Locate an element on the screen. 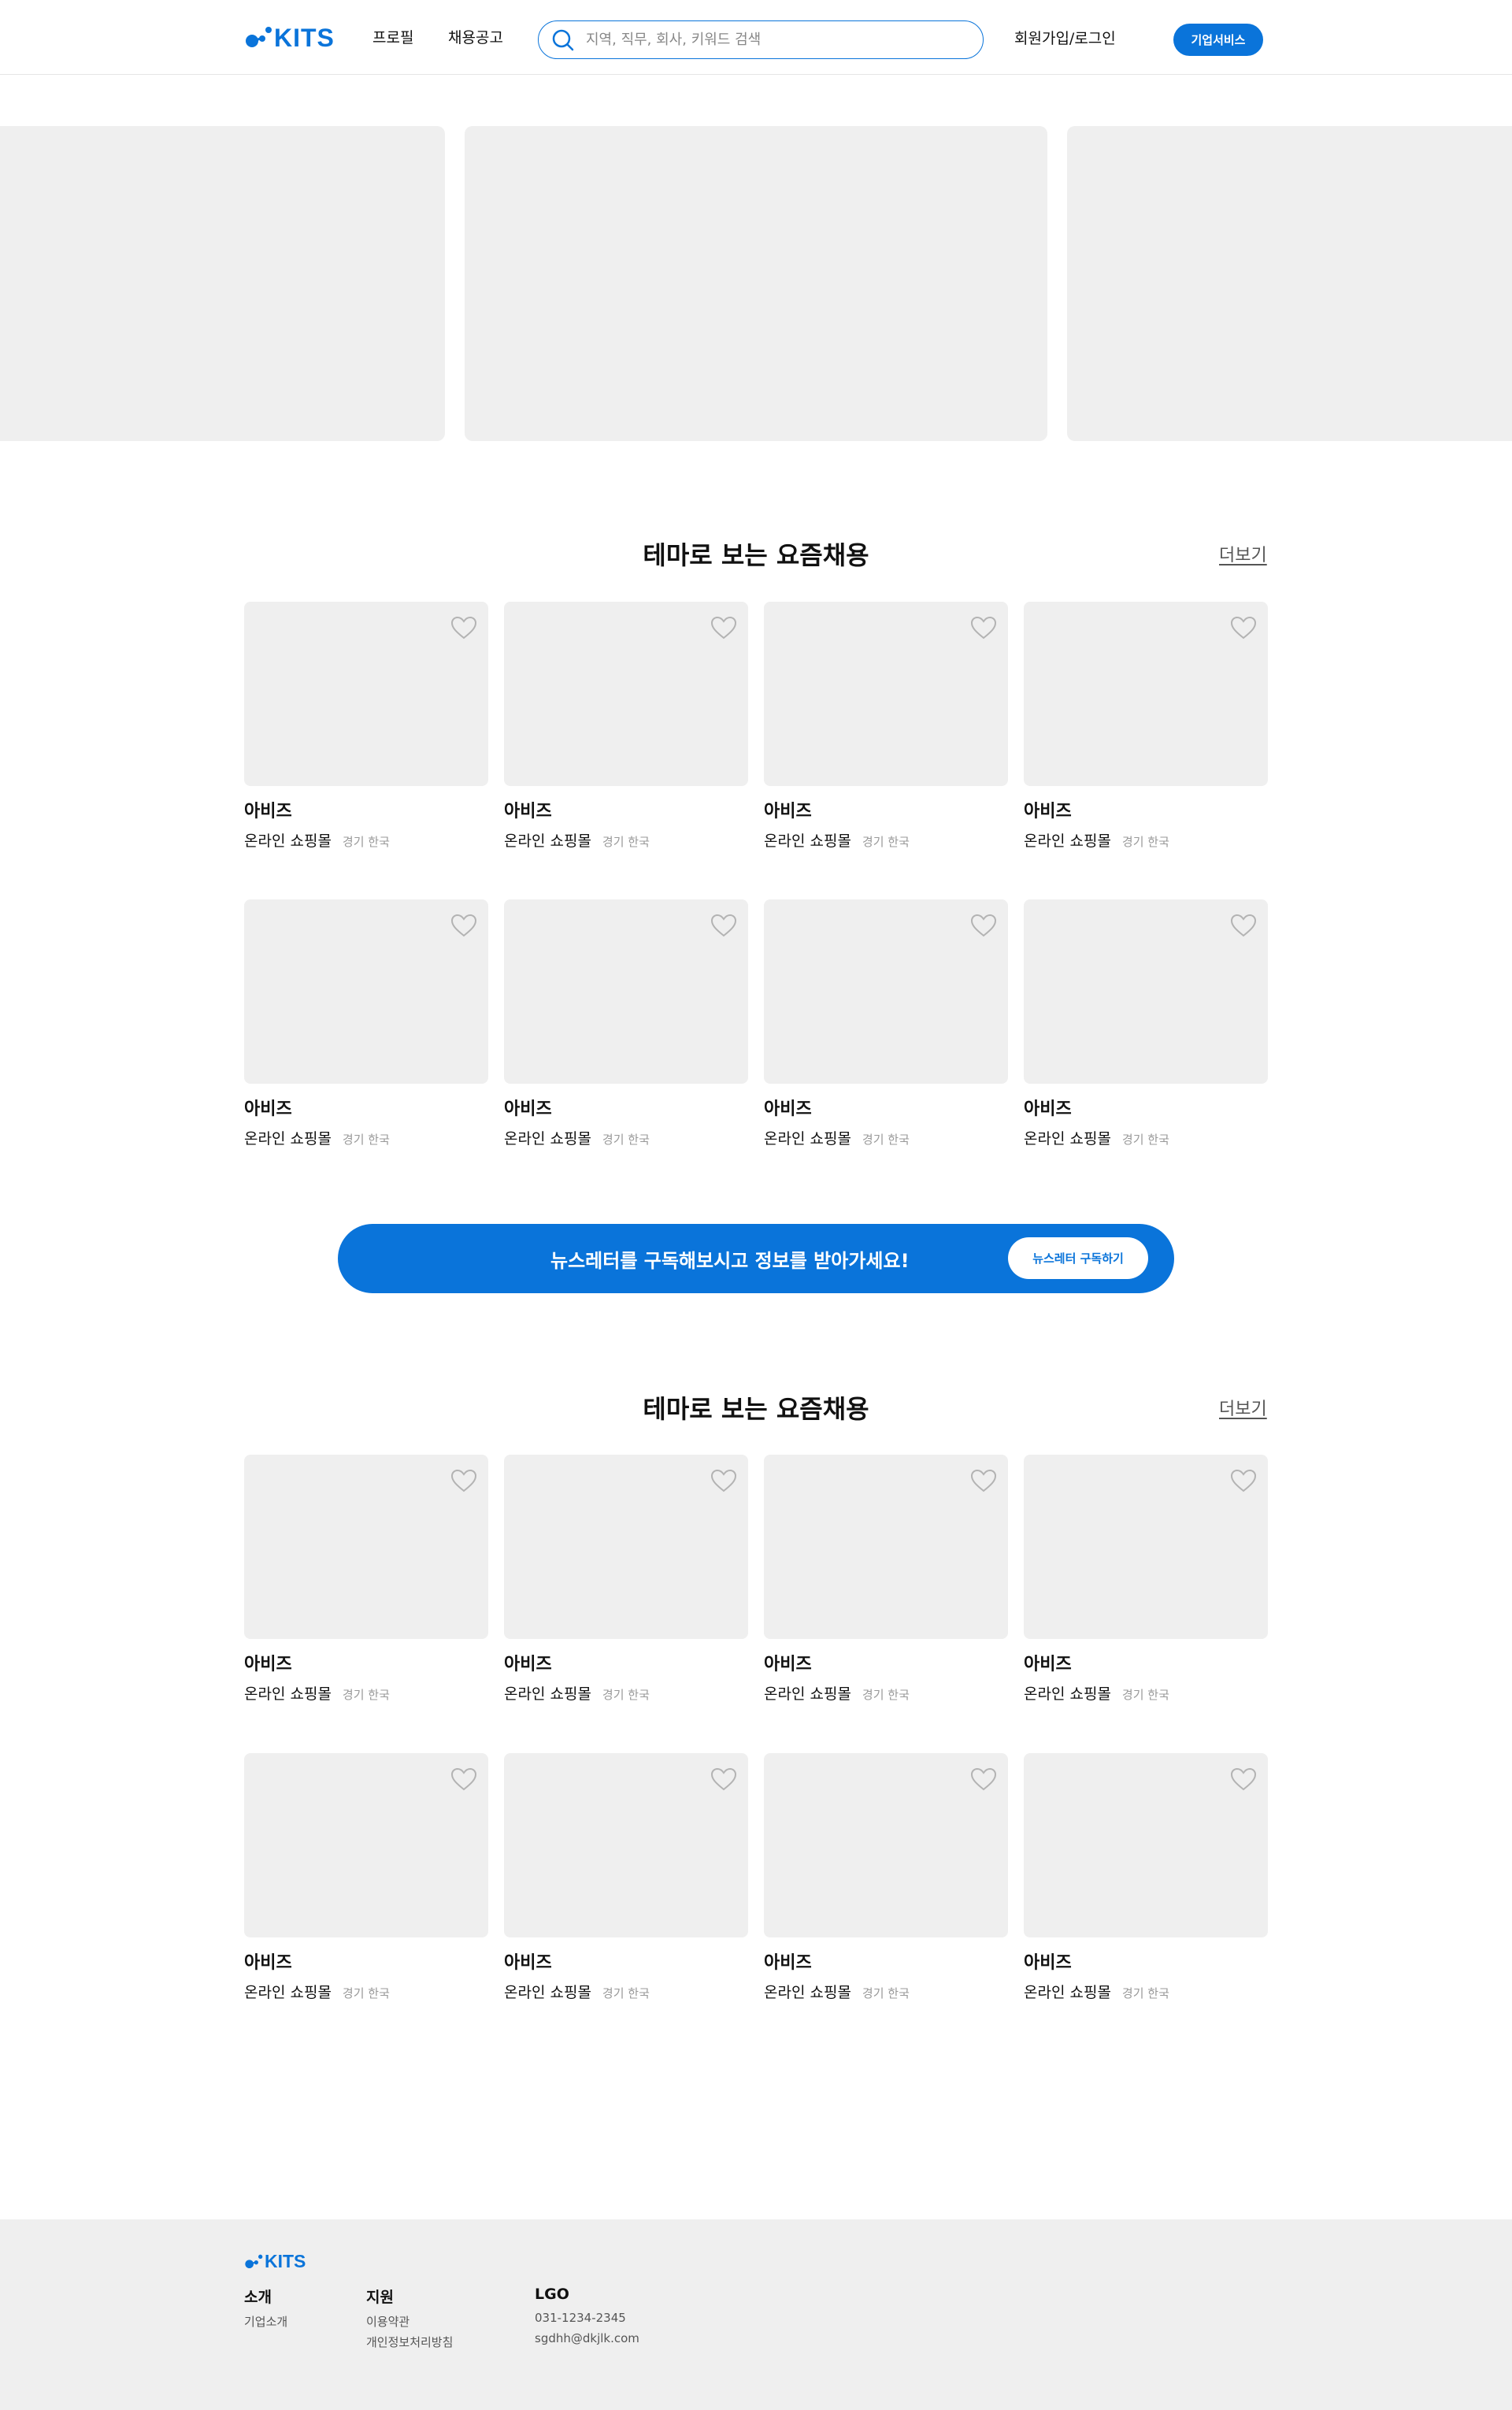  banner-slide-prev is located at coordinates (222, 283).